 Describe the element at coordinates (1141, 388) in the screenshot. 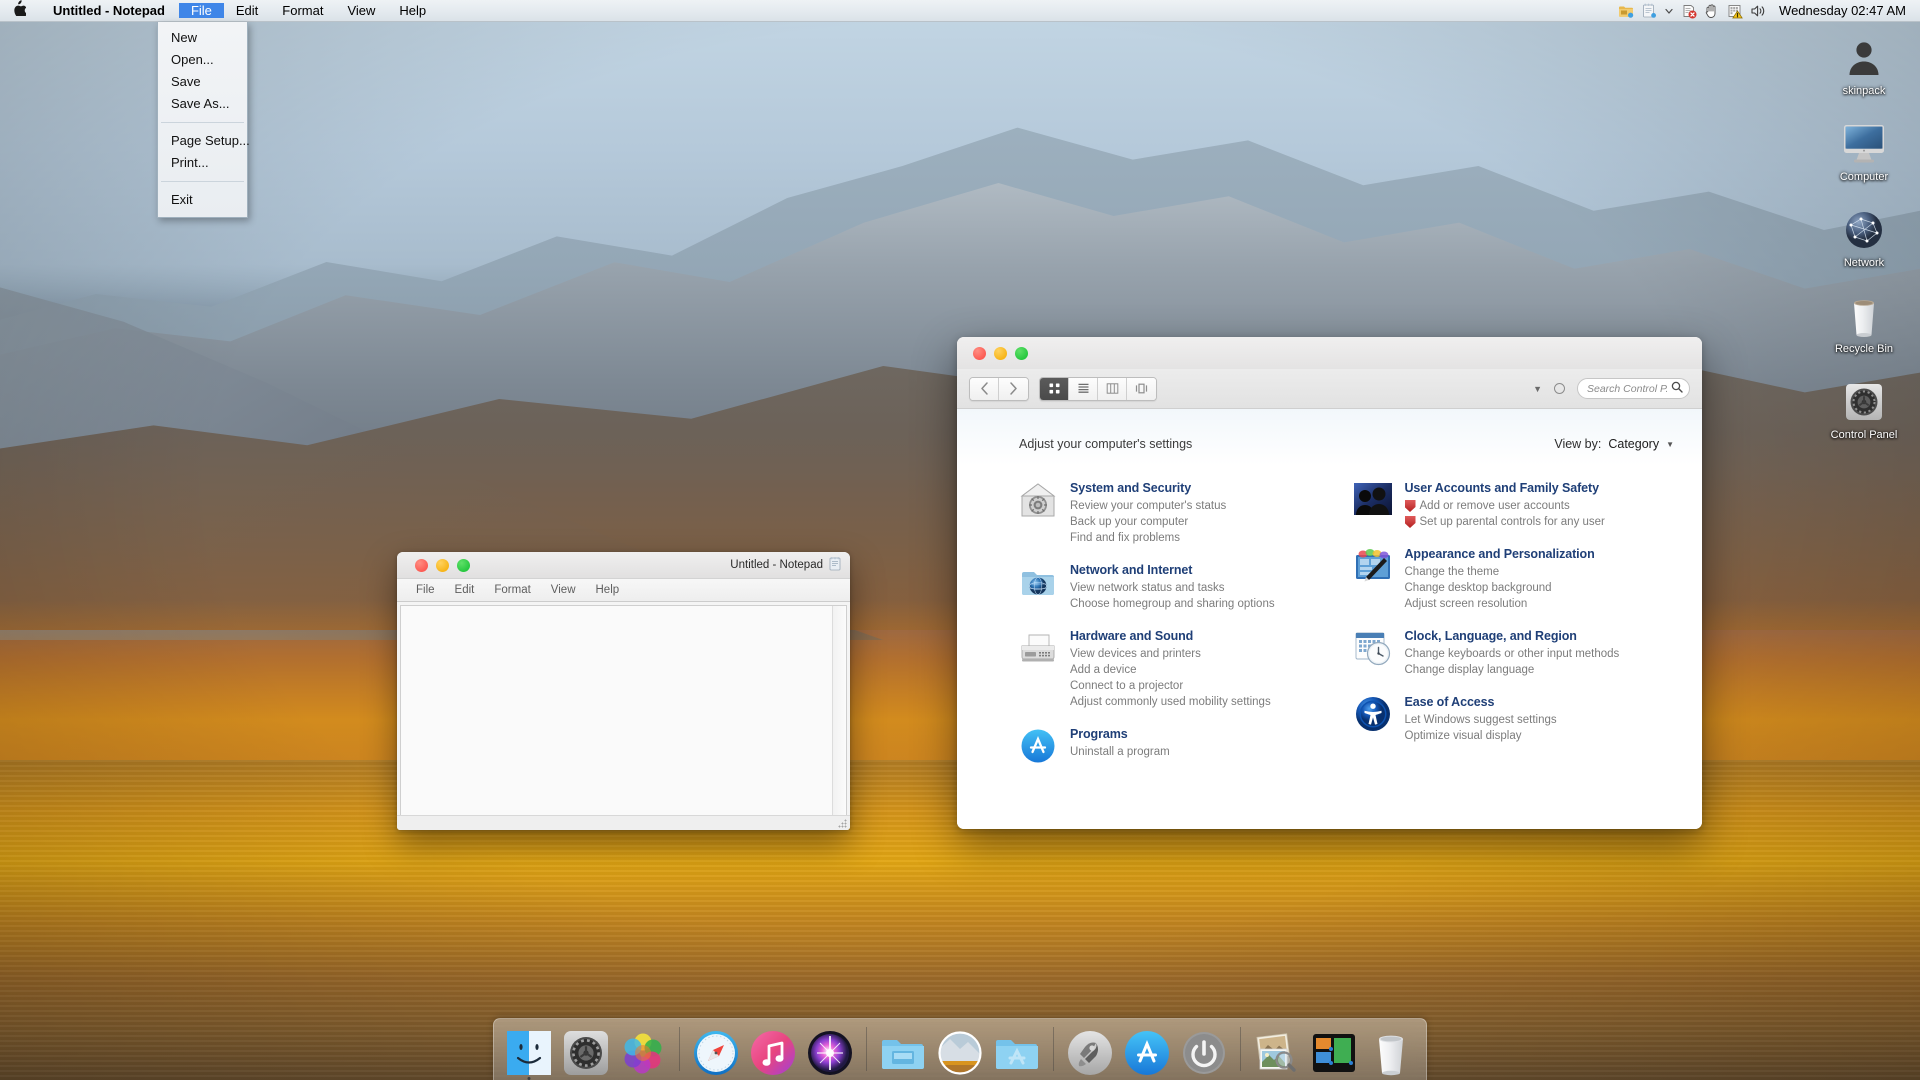

I see `gallery-view-button` at that location.